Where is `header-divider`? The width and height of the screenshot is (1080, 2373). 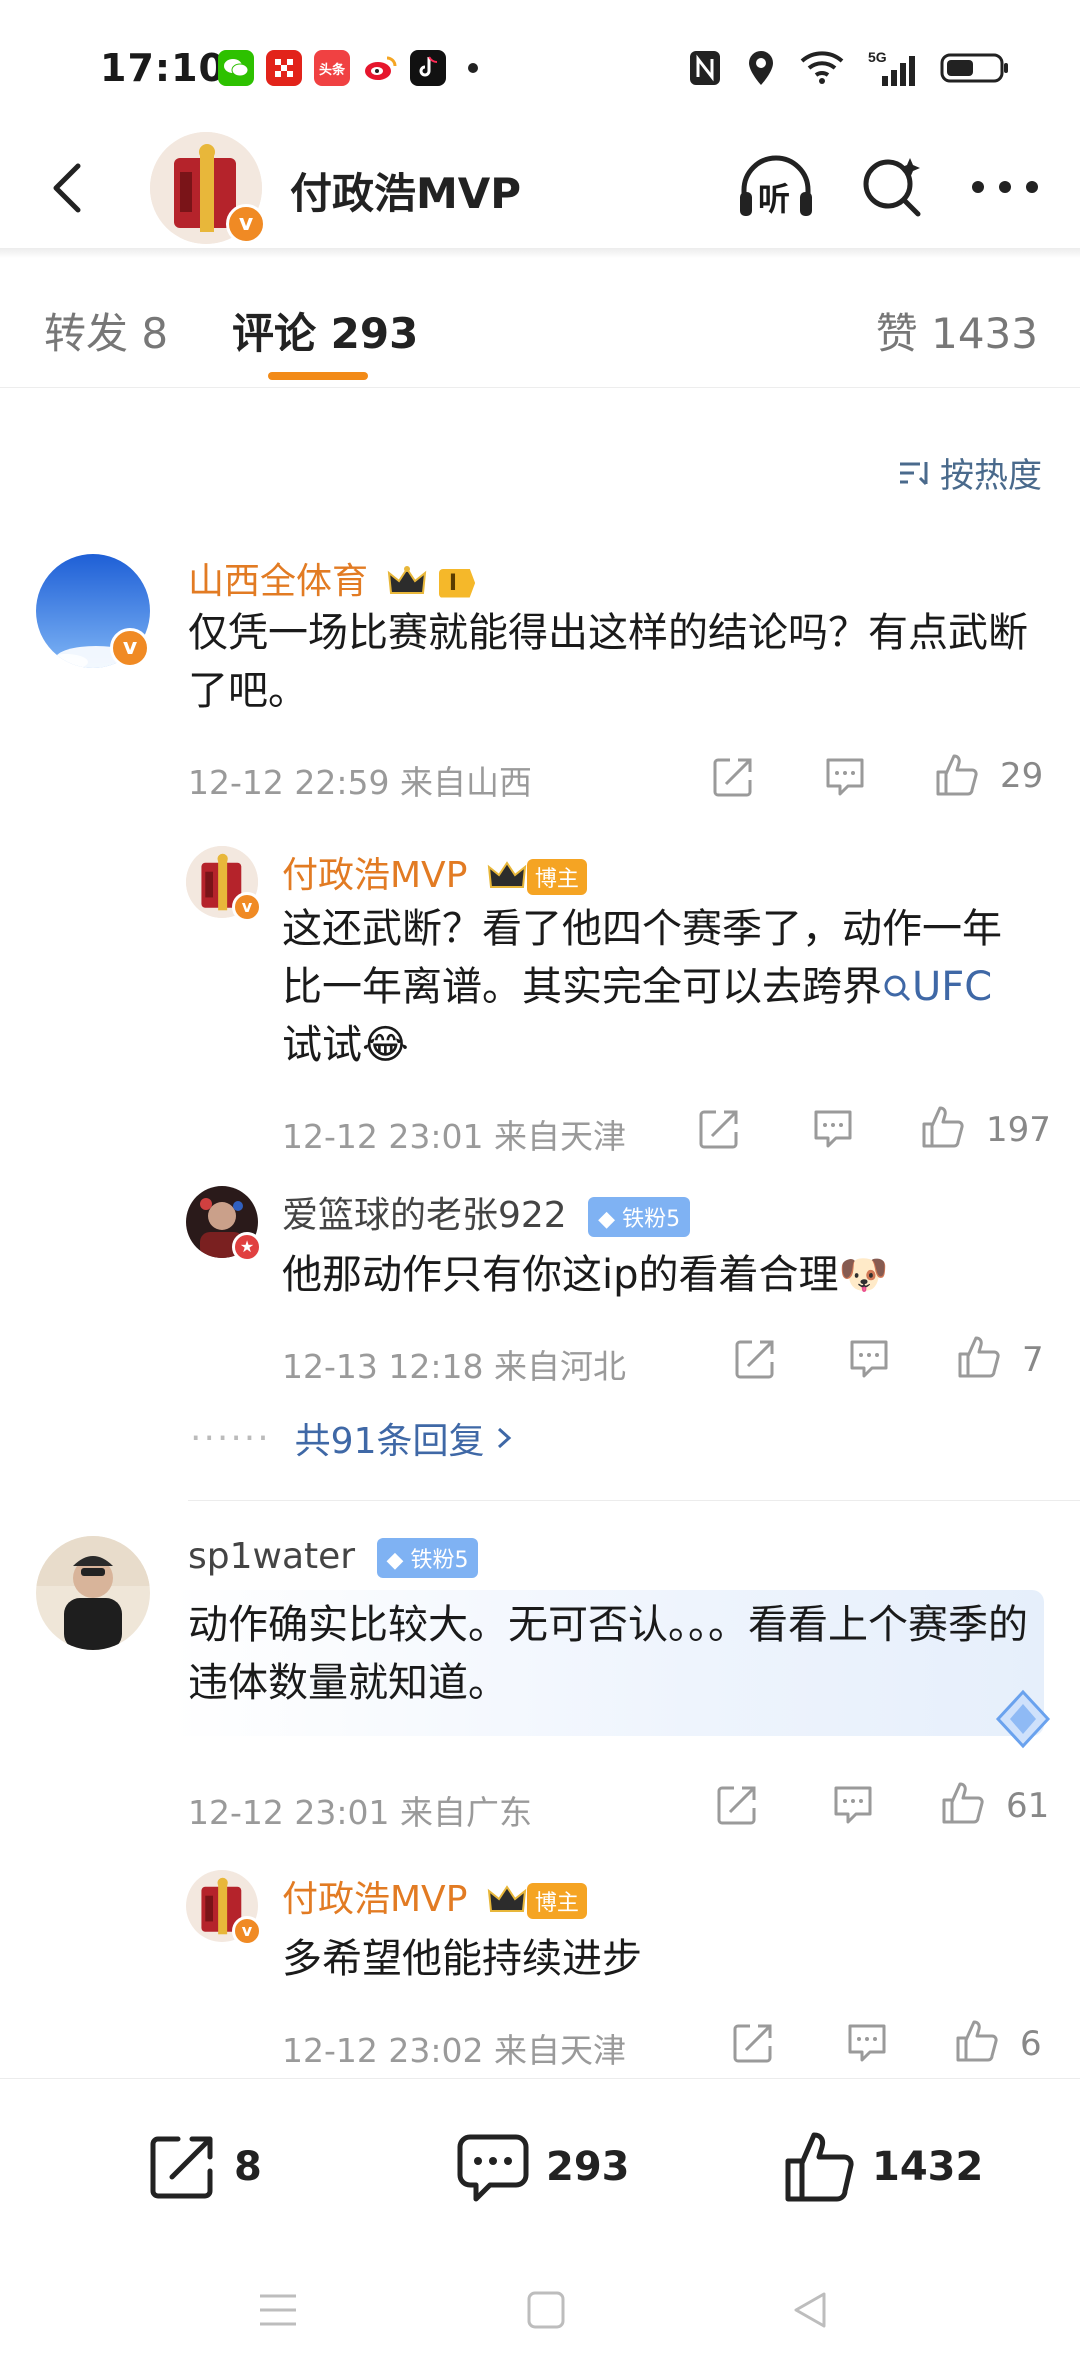
header-divider is located at coordinates (540, 253).